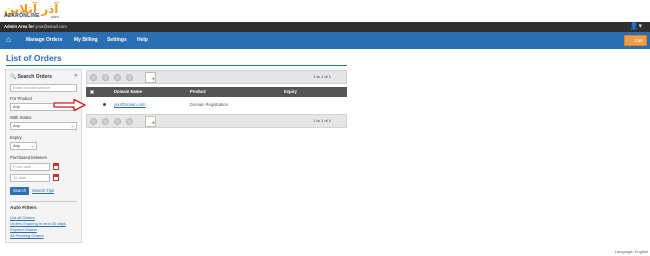  What do you see at coordinates (27, 235) in the screenshot?
I see `filter-link-pending: All Pending Orders` at bounding box center [27, 235].